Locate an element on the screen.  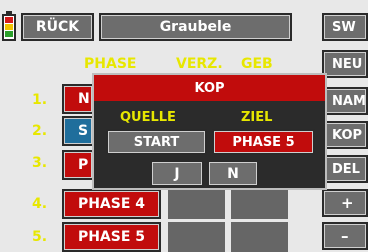
phase-row-3-label: P is located at coordinates (83, 165).